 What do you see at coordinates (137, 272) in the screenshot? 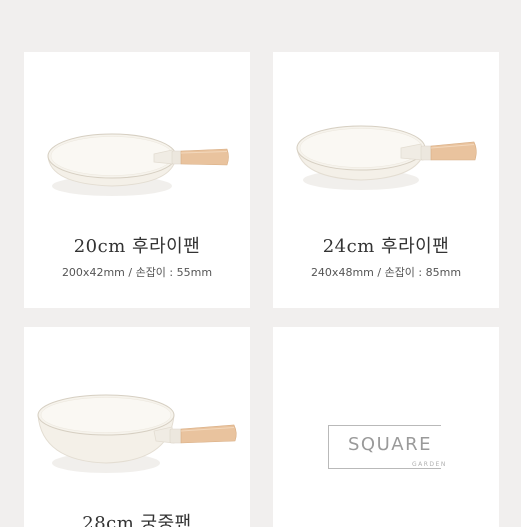
I see `product-spec: 200x42mm / 손잡이 : 55mm` at bounding box center [137, 272].